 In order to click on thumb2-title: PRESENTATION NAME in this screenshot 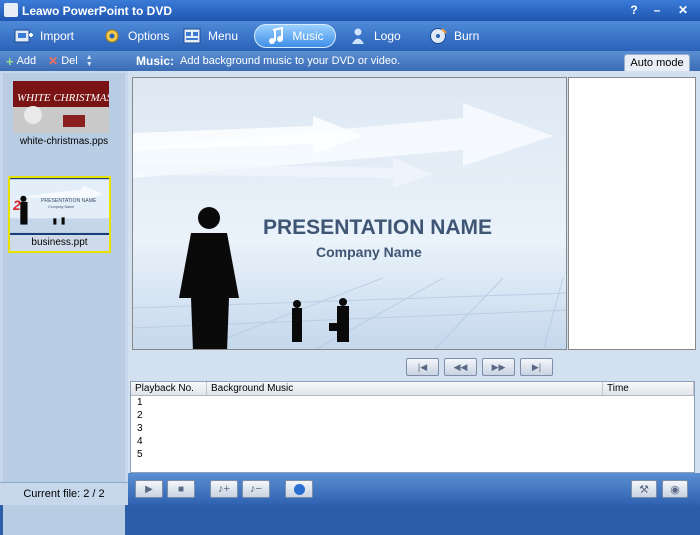, I will do `click(69, 201)`.